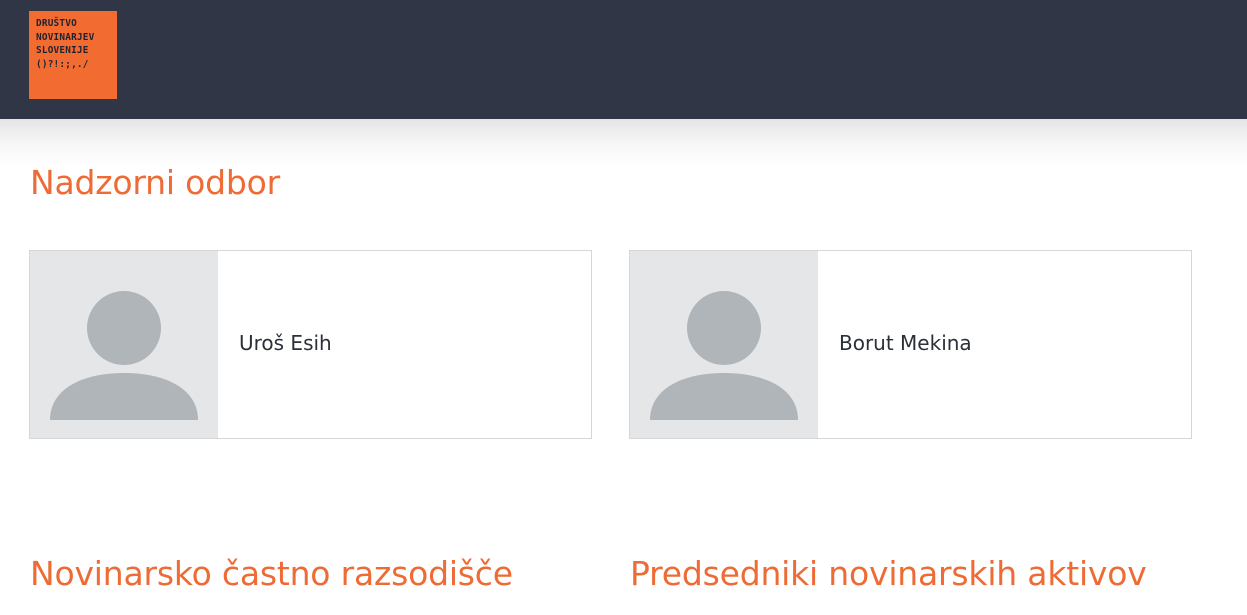 The height and width of the screenshot is (615, 1247). I want to click on section-title-castno-razsodisce: Novinarsko častno razsodišče, so click(271, 573).